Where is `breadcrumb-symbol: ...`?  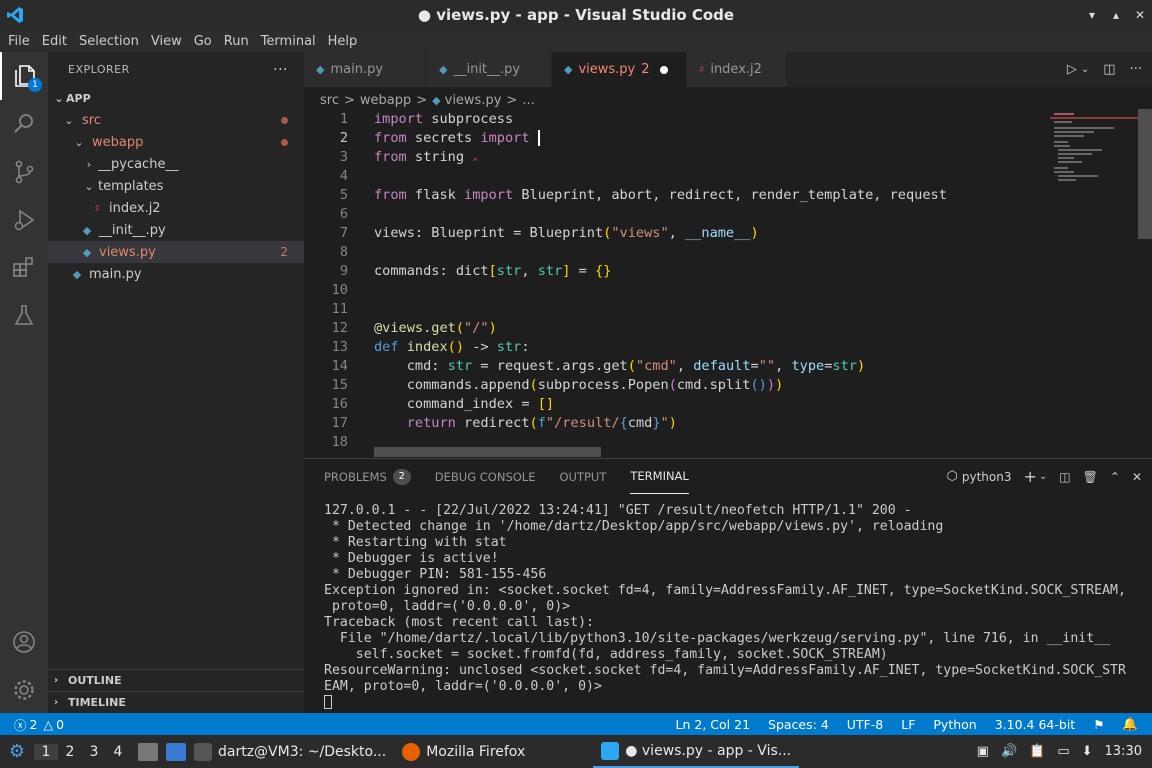 breadcrumb-symbol: ... is located at coordinates (528, 100).